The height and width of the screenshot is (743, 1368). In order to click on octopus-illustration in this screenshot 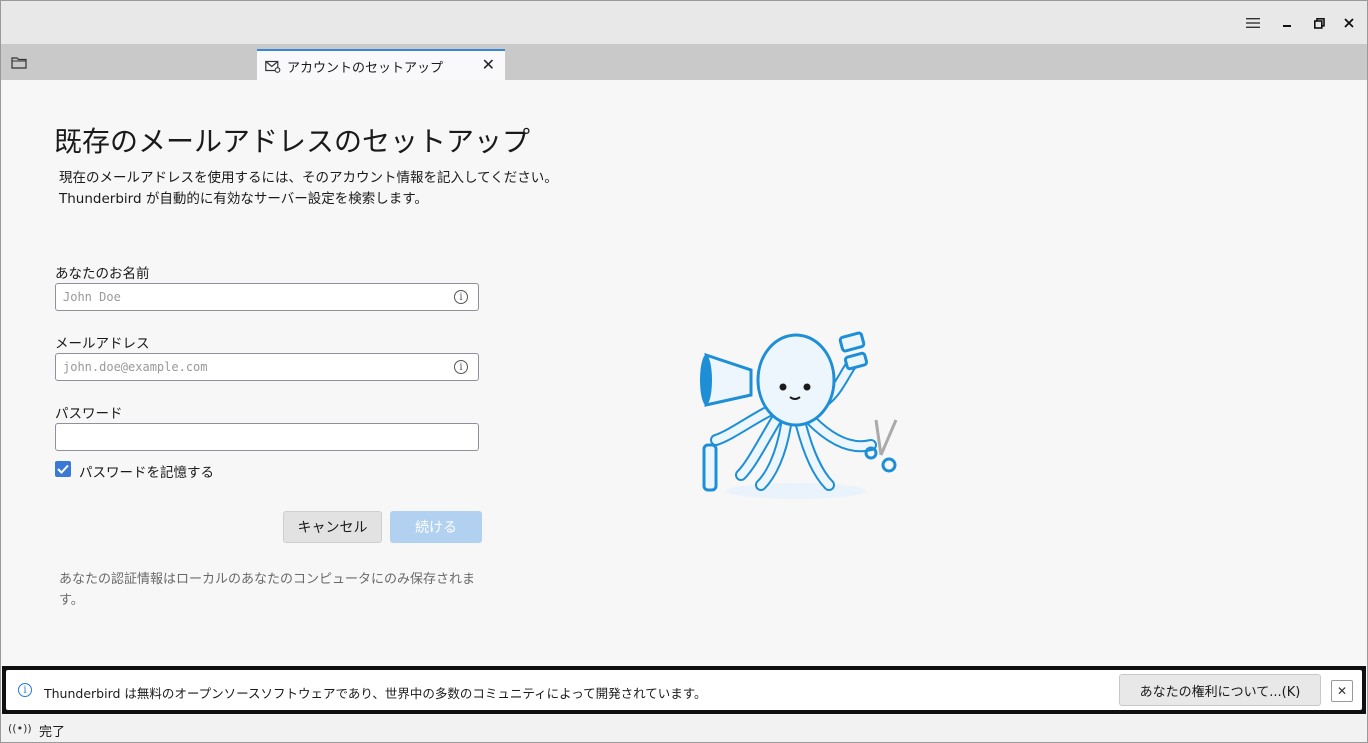, I will do `click(798, 415)`.